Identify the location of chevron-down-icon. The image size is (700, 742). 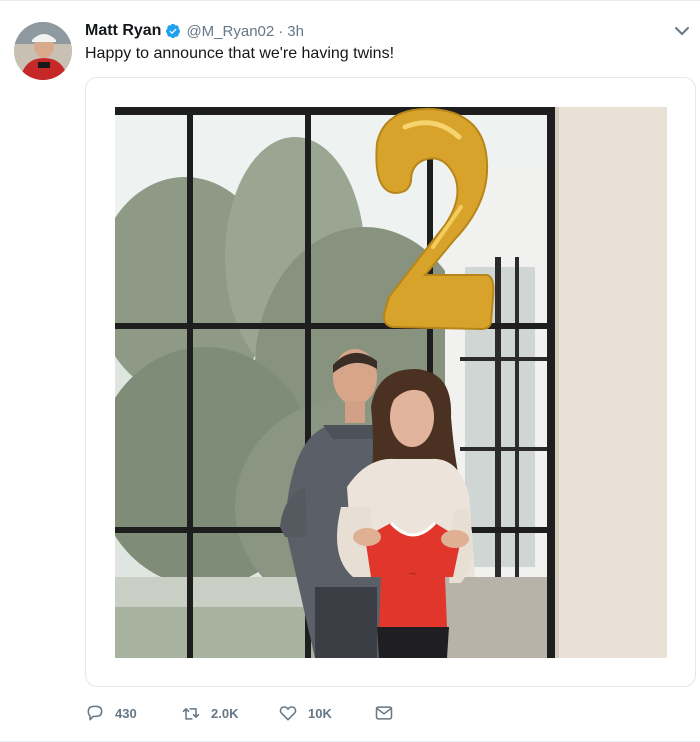
(682, 31).